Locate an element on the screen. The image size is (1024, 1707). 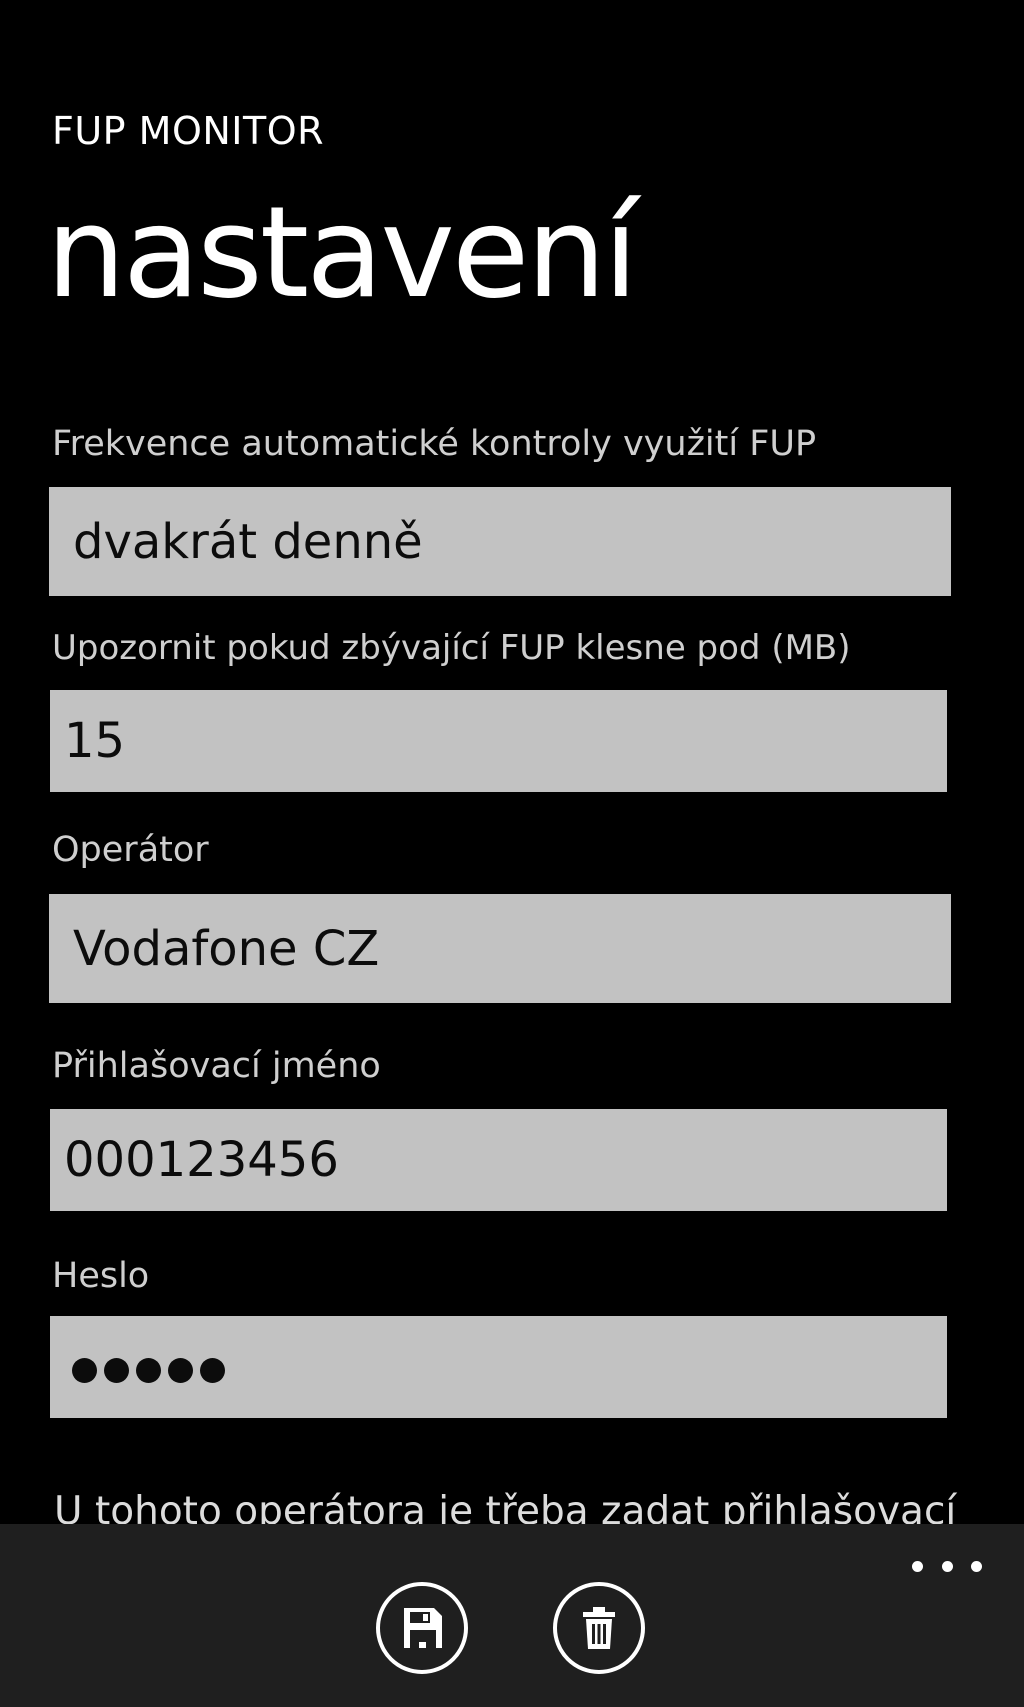
password-label: Heslo is located at coordinates (101, 1276).